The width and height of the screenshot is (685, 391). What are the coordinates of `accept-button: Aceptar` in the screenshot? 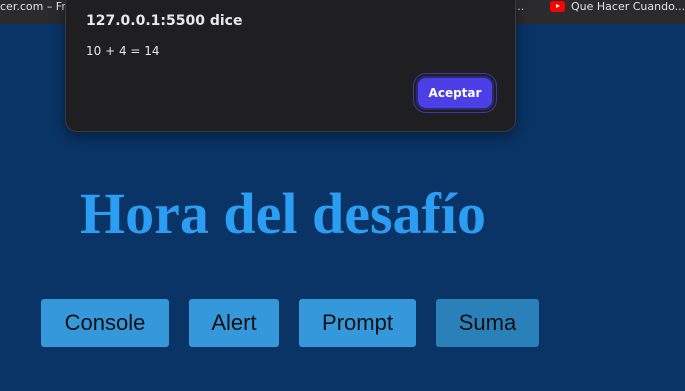 It's located at (455, 93).